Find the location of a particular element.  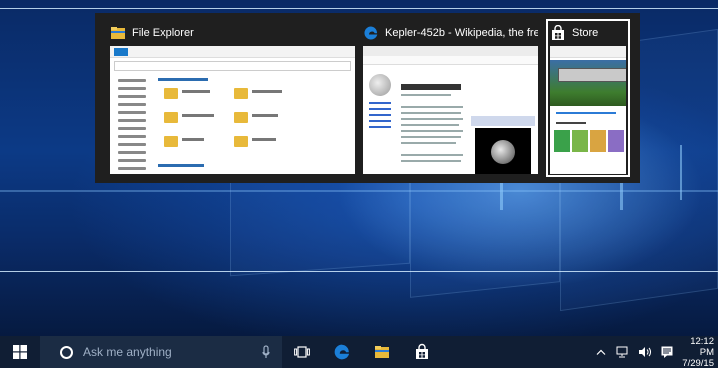

thumbnail-address-bar is located at coordinates (232, 66).